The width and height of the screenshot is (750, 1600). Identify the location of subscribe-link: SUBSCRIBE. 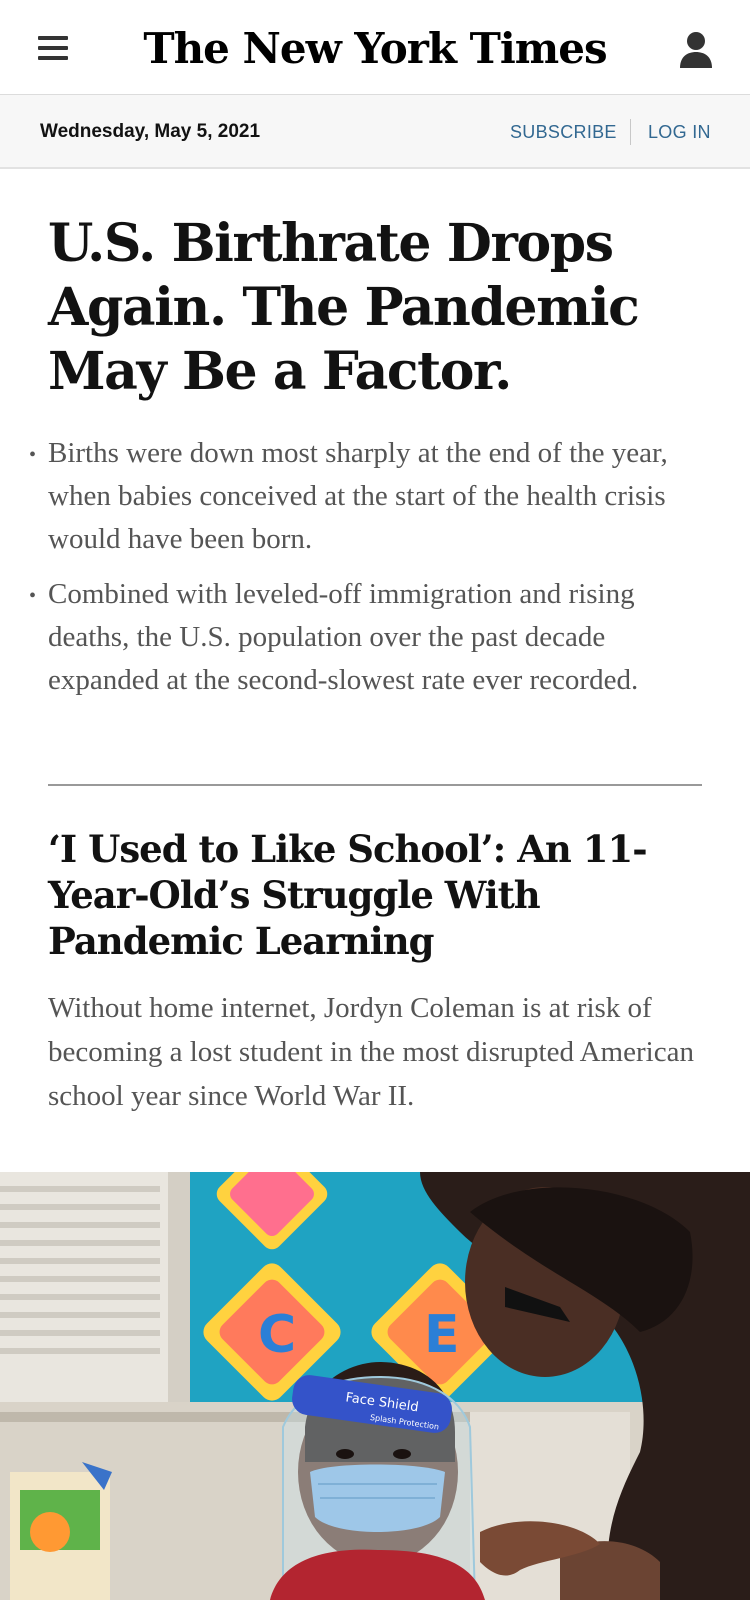
(563, 132).